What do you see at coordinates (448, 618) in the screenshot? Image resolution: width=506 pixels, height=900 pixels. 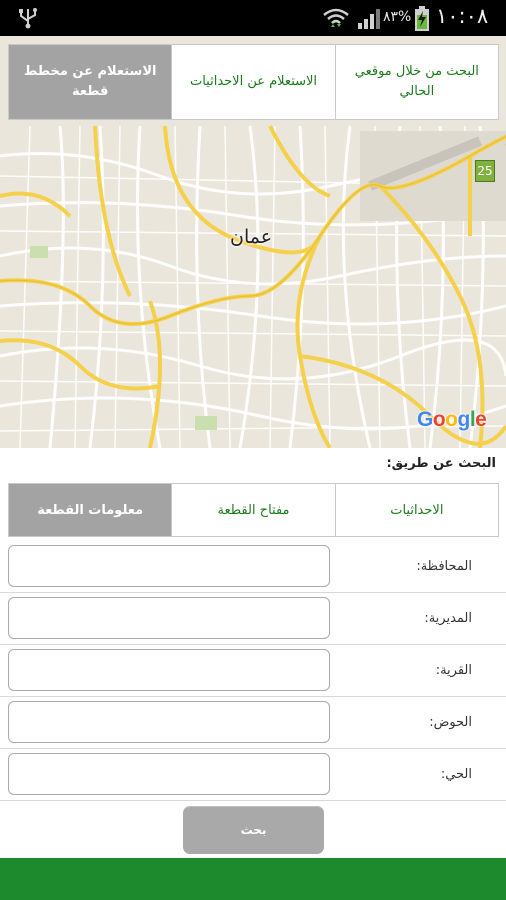 I see `directorate-label: المديرية:` at bounding box center [448, 618].